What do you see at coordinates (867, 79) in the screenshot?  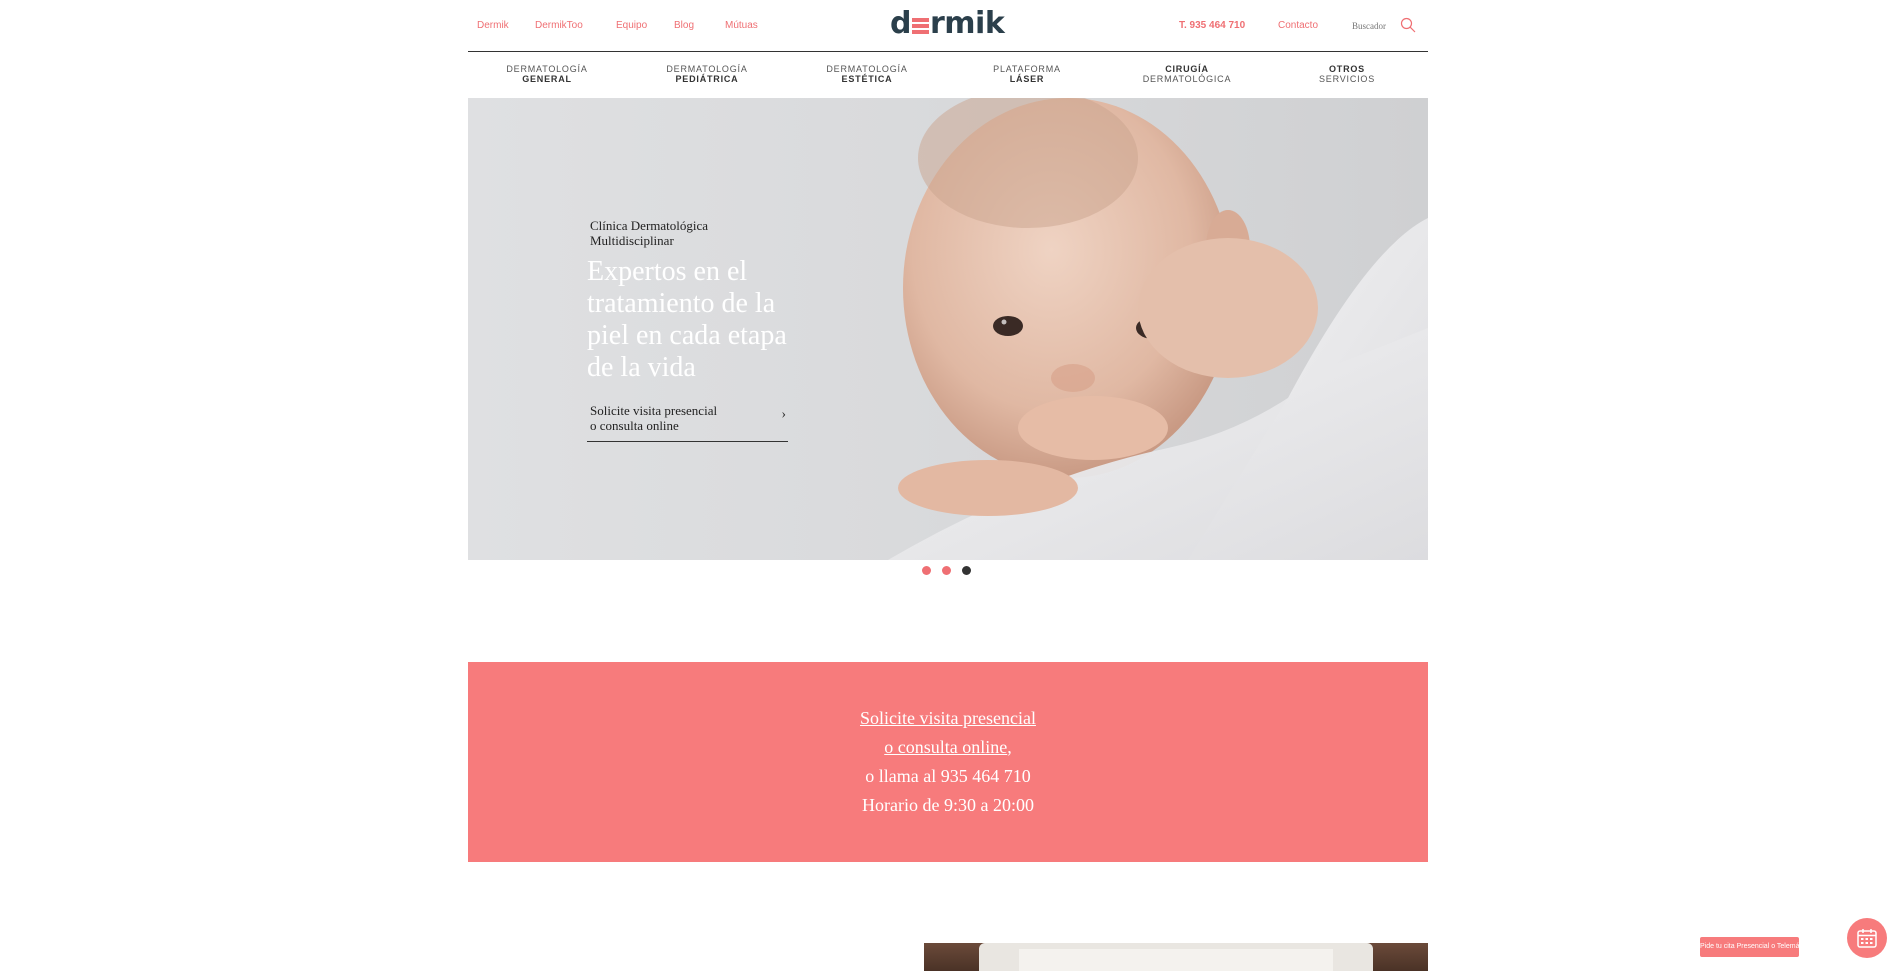 I see `nav-item-line2: ESTÉTICA` at bounding box center [867, 79].